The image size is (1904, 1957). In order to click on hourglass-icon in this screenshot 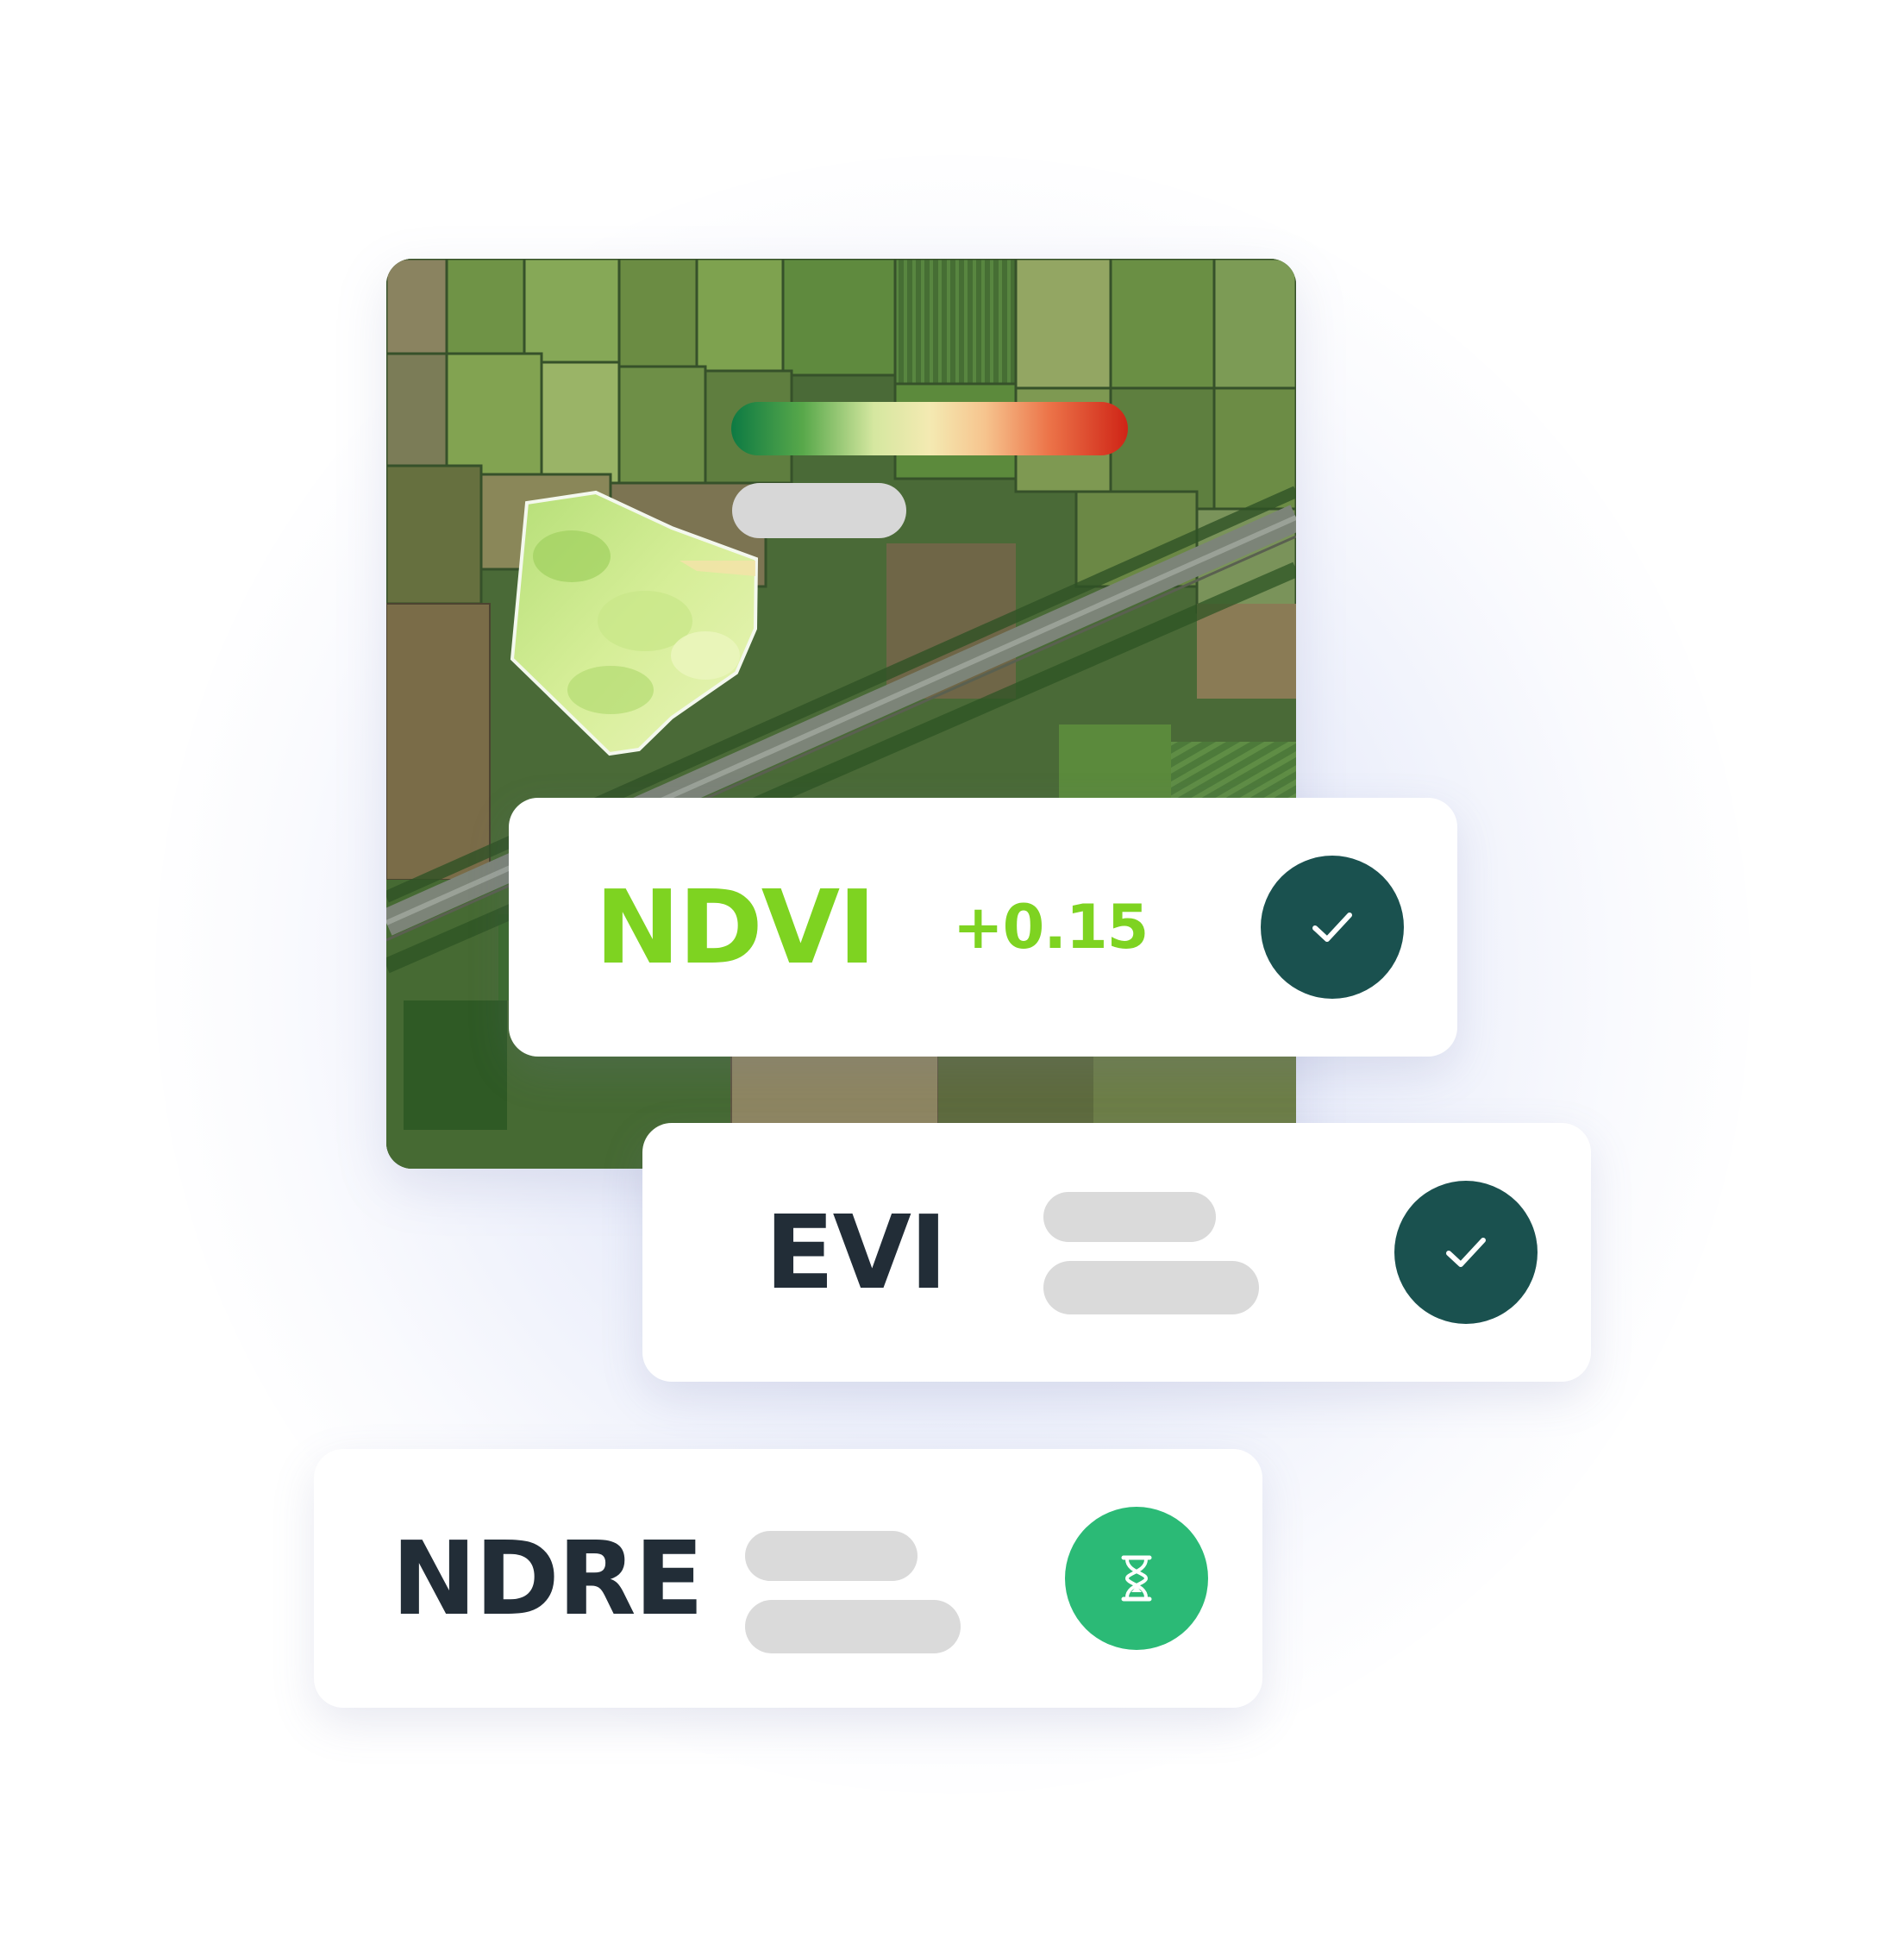, I will do `click(1137, 1578)`.